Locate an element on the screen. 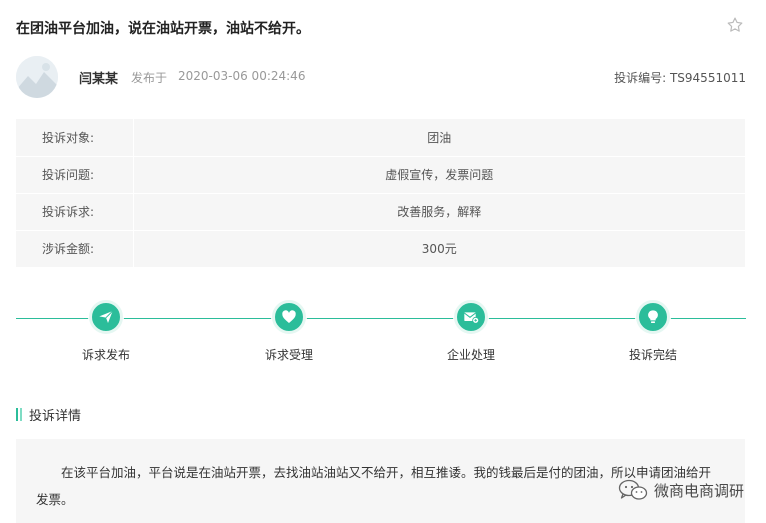 The image size is (766, 523). author-name: 闫某某 is located at coordinates (98, 77).